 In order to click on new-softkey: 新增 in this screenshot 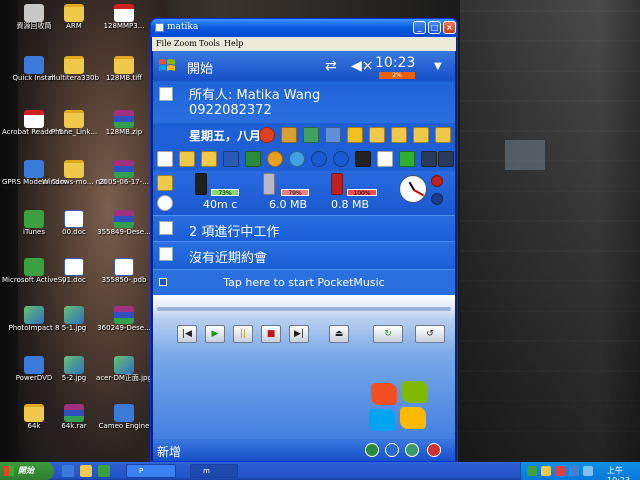, I will do `click(169, 451)`.